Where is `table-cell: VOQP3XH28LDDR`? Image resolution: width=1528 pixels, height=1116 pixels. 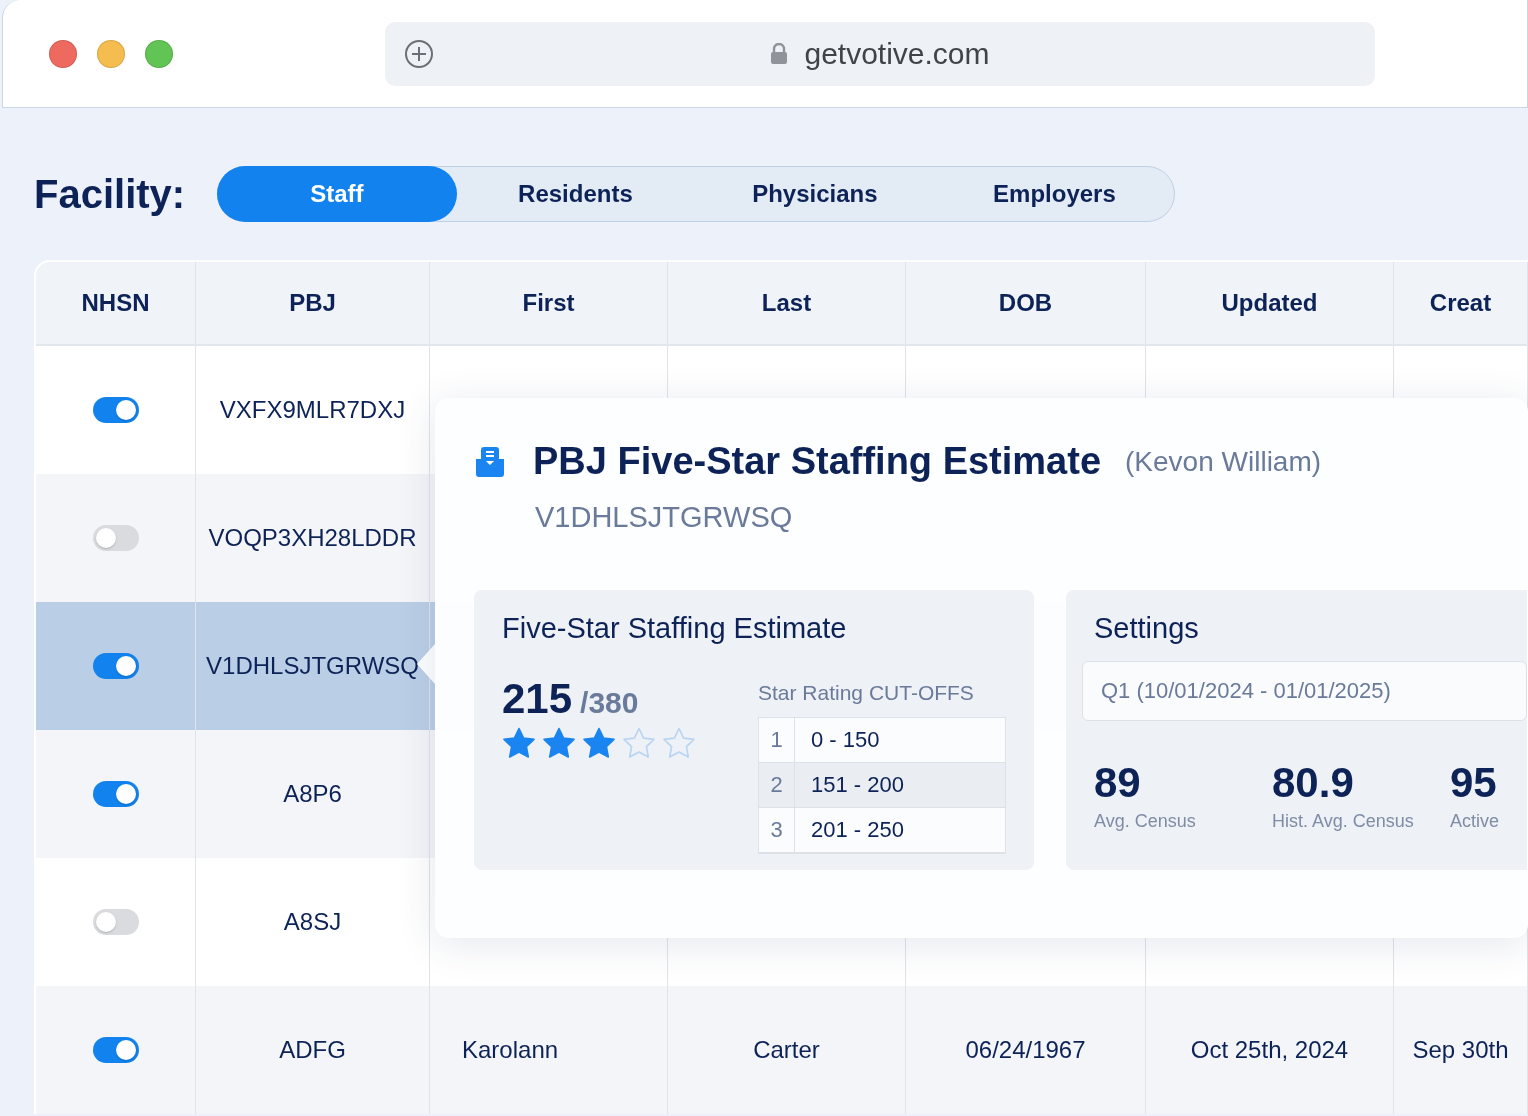 table-cell: VOQP3XH28LDDR is located at coordinates (312, 538).